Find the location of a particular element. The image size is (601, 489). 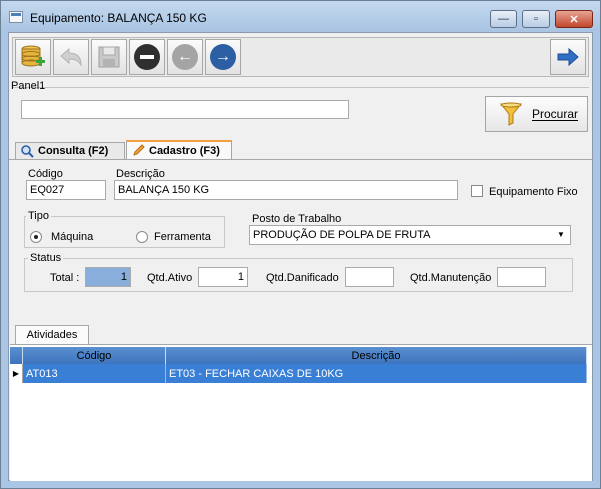

magnifier-icon is located at coordinates (27, 151).